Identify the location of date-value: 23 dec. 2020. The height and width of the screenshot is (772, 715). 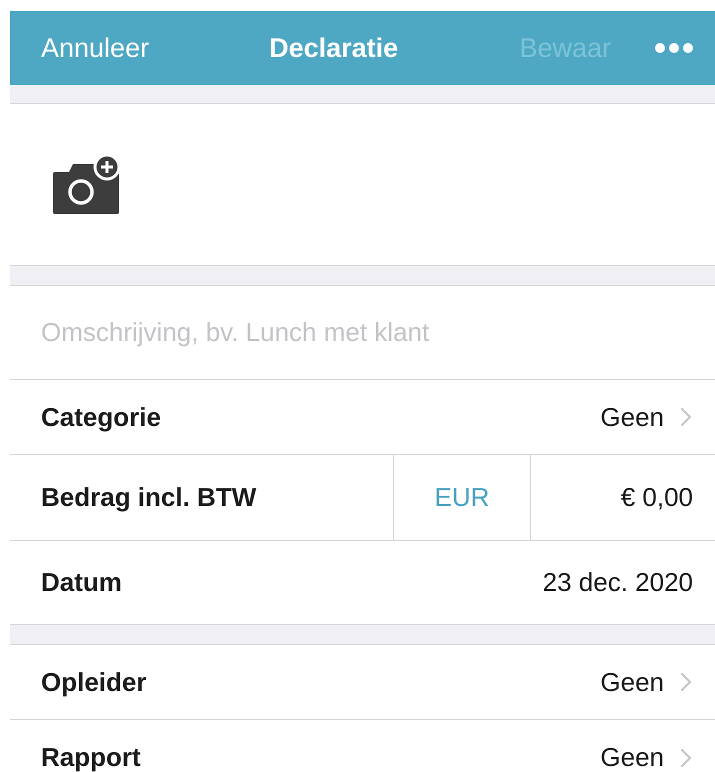
(617, 582).